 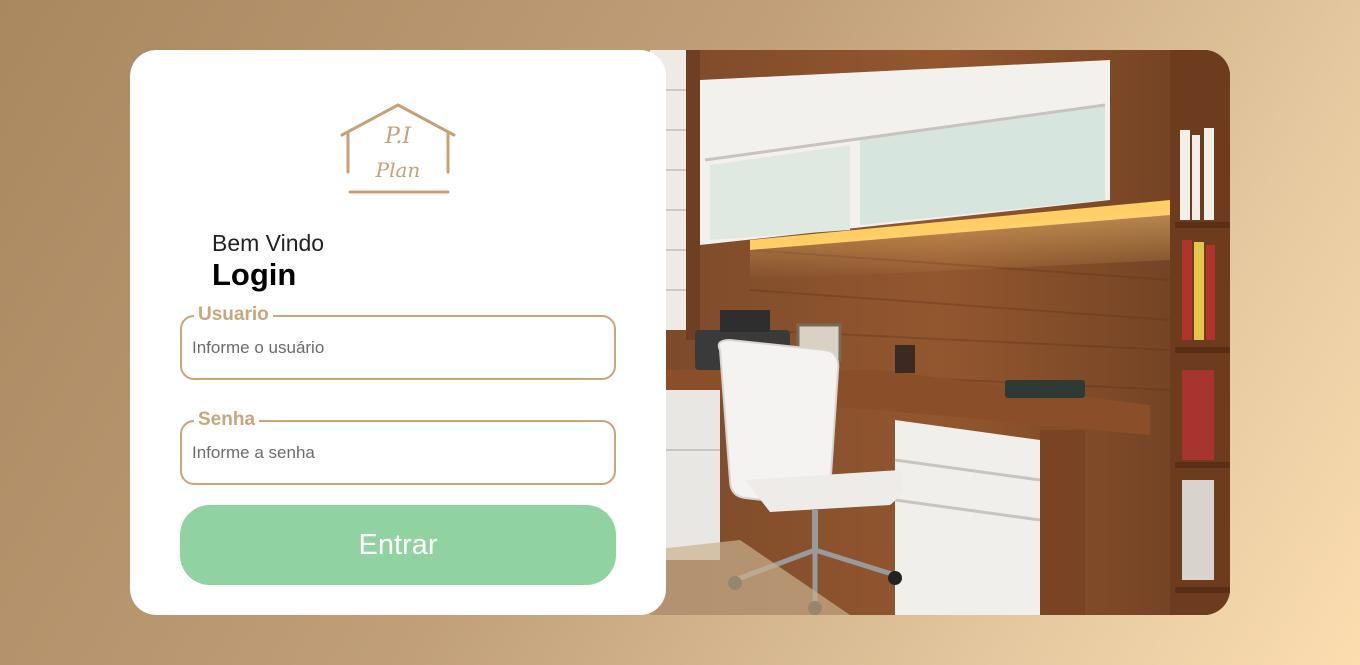 I want to click on password-field: Senha, so click(x=398, y=447).